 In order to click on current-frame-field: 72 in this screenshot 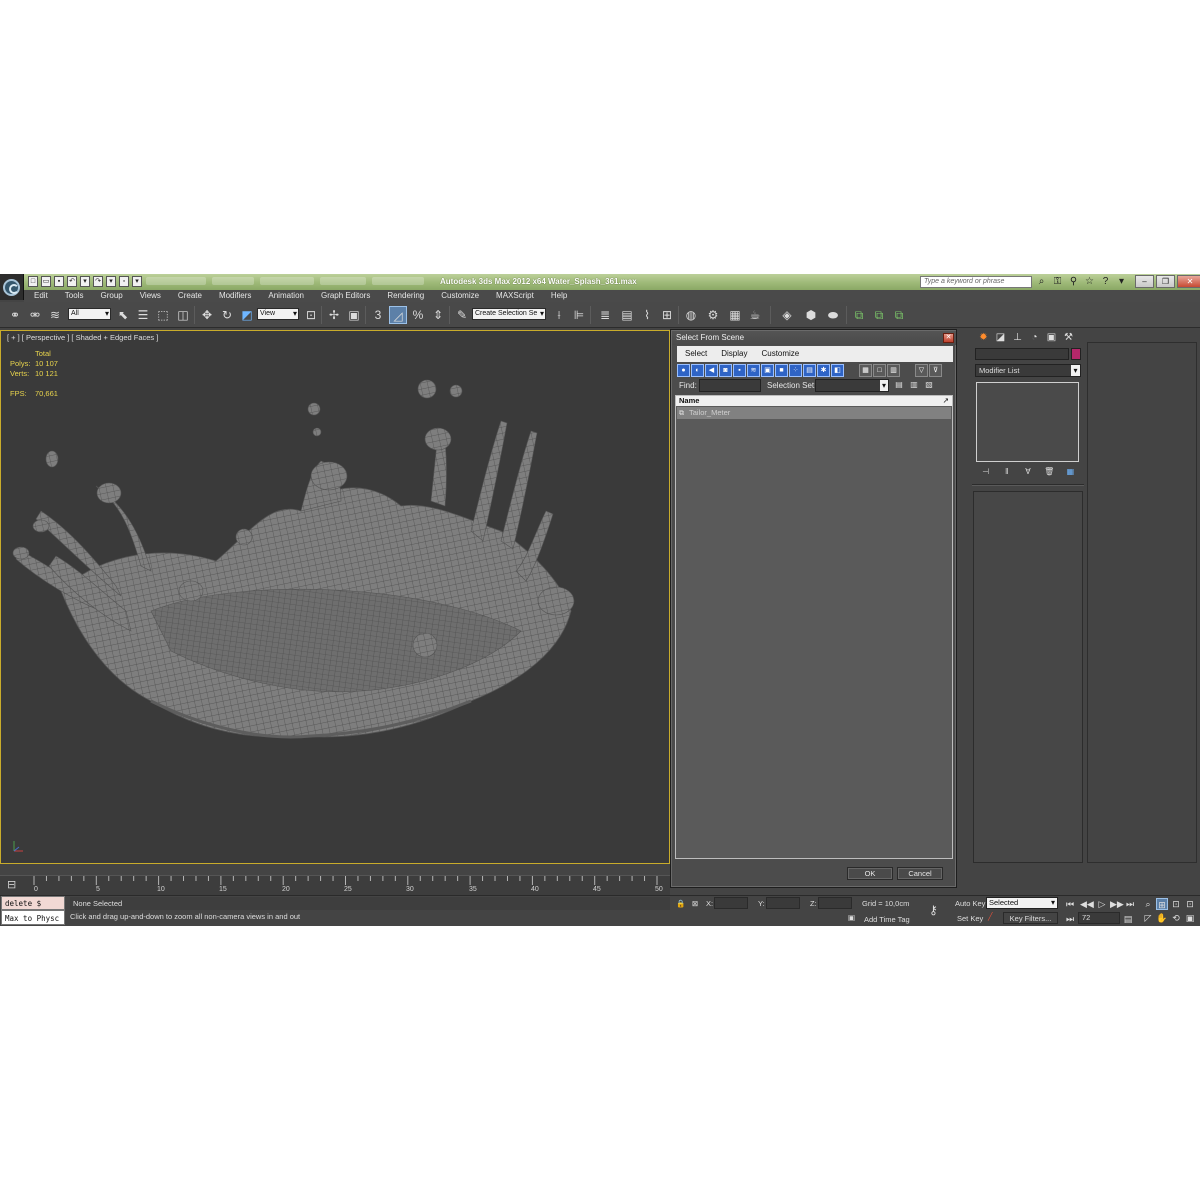, I will do `click(1099, 918)`.